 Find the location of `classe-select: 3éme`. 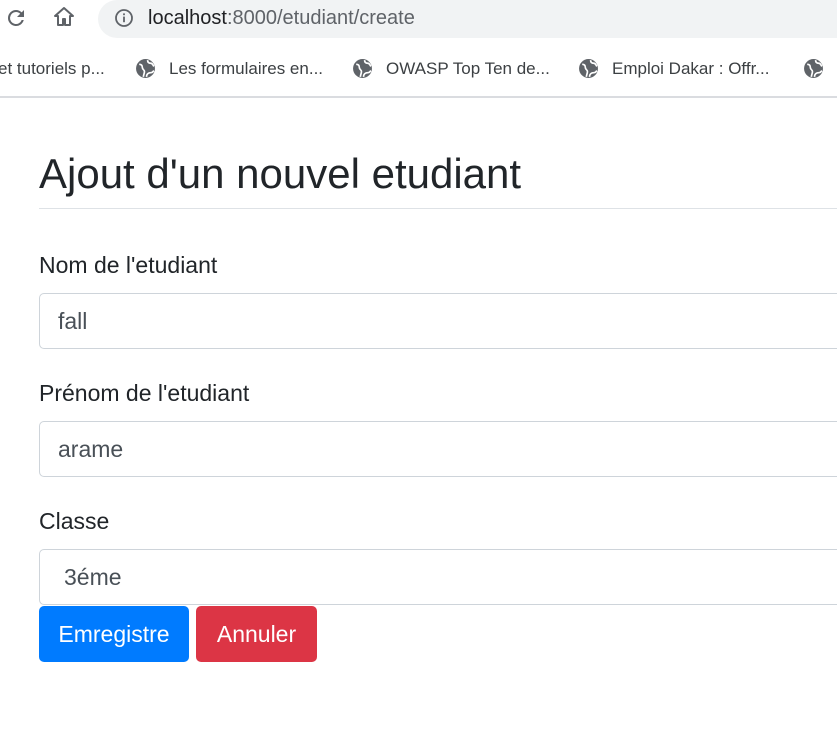

classe-select: 3éme is located at coordinates (438, 577).